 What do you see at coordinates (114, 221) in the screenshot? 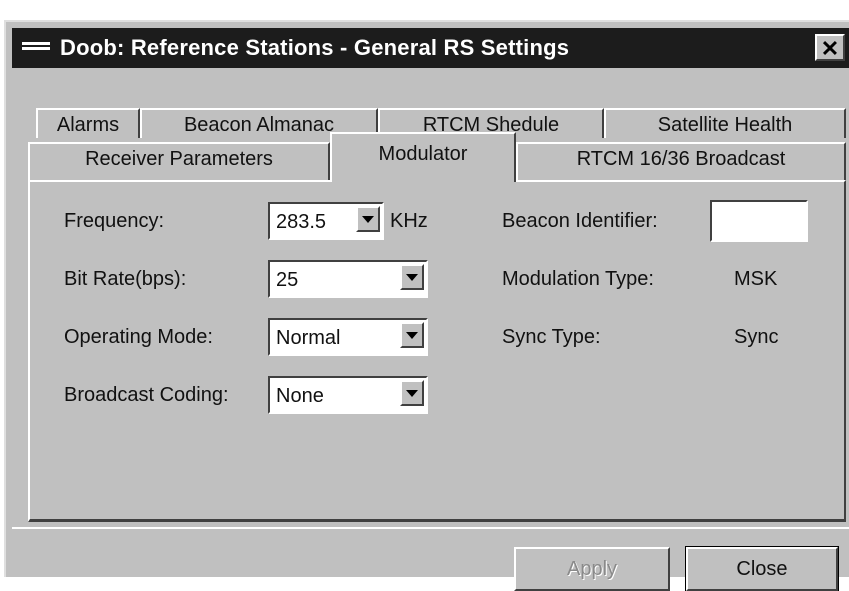
I see `frequency-label: Frequency:` at bounding box center [114, 221].